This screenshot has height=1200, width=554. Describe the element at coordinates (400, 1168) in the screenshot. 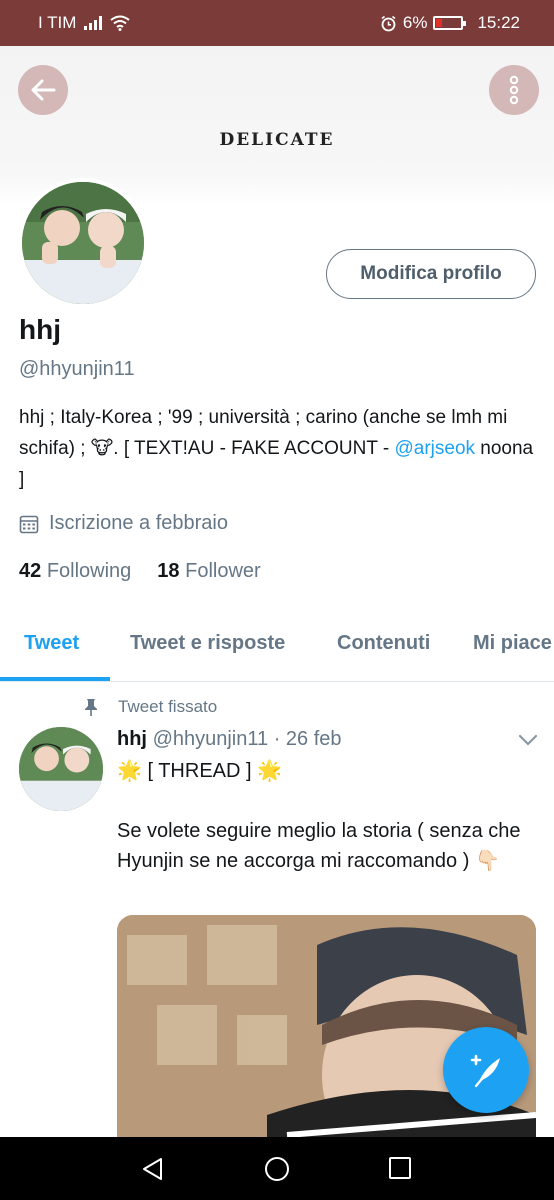

I see `nav-recents-icon` at that location.